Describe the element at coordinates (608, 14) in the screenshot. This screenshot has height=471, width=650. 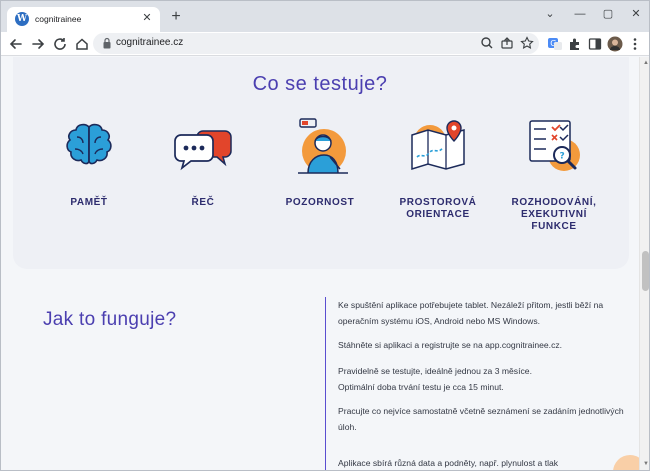
I see `maximize-button: ▢` at that location.